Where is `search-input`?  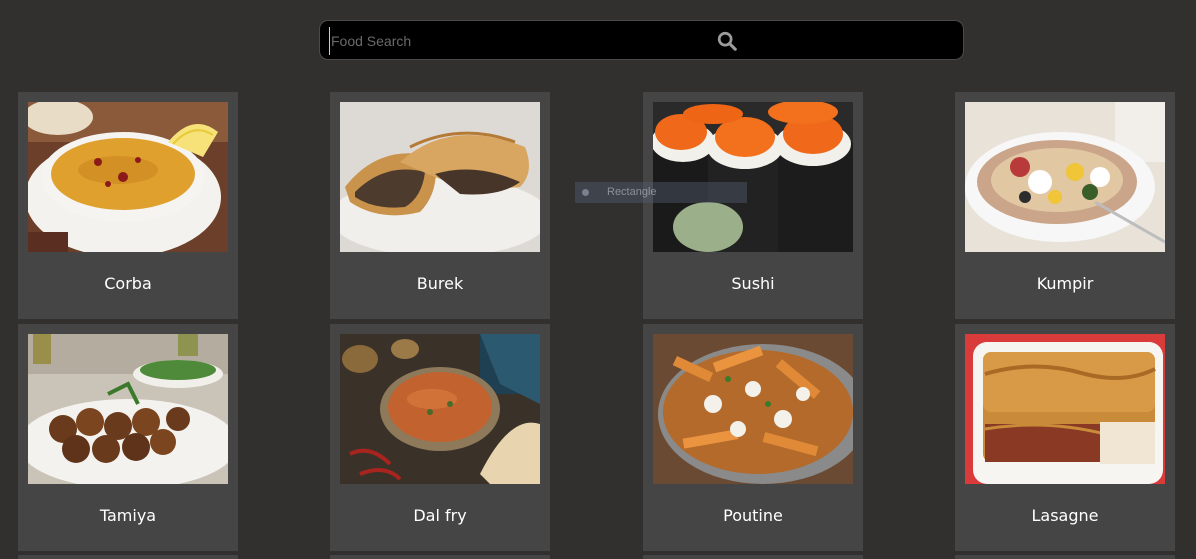
search-input is located at coordinates (520, 41).